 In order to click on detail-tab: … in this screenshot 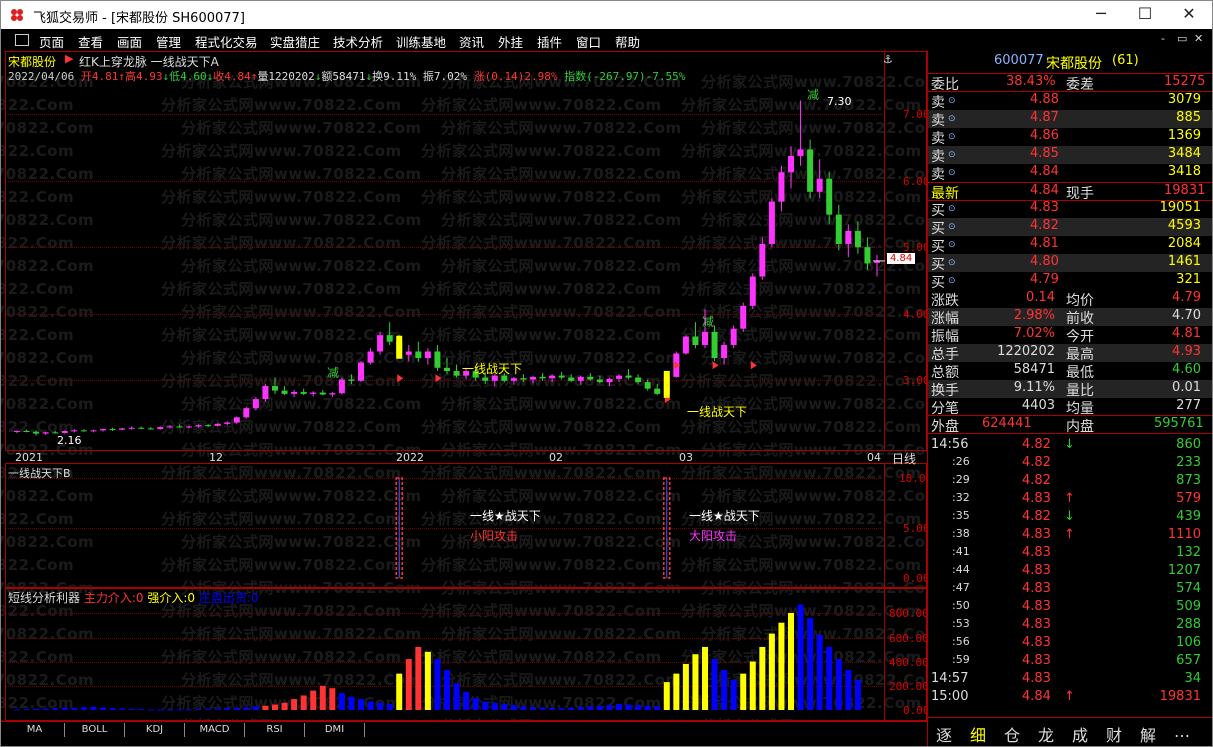, I will do `click(1182, 731)`.